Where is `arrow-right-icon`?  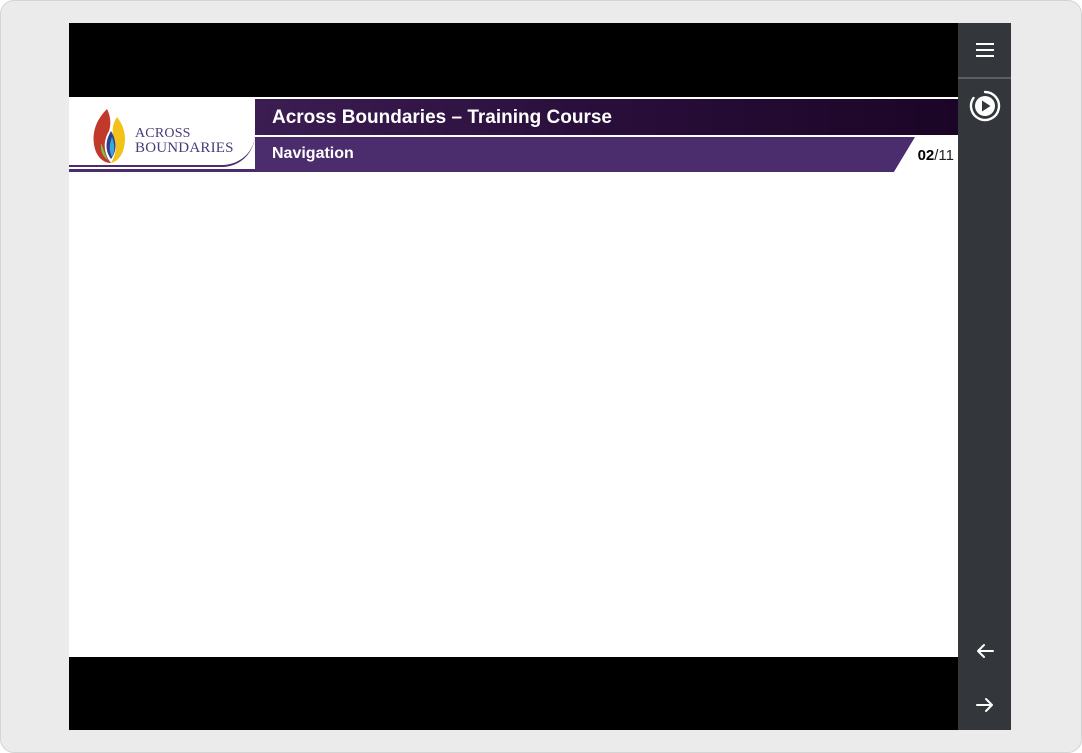 arrow-right-icon is located at coordinates (984, 705).